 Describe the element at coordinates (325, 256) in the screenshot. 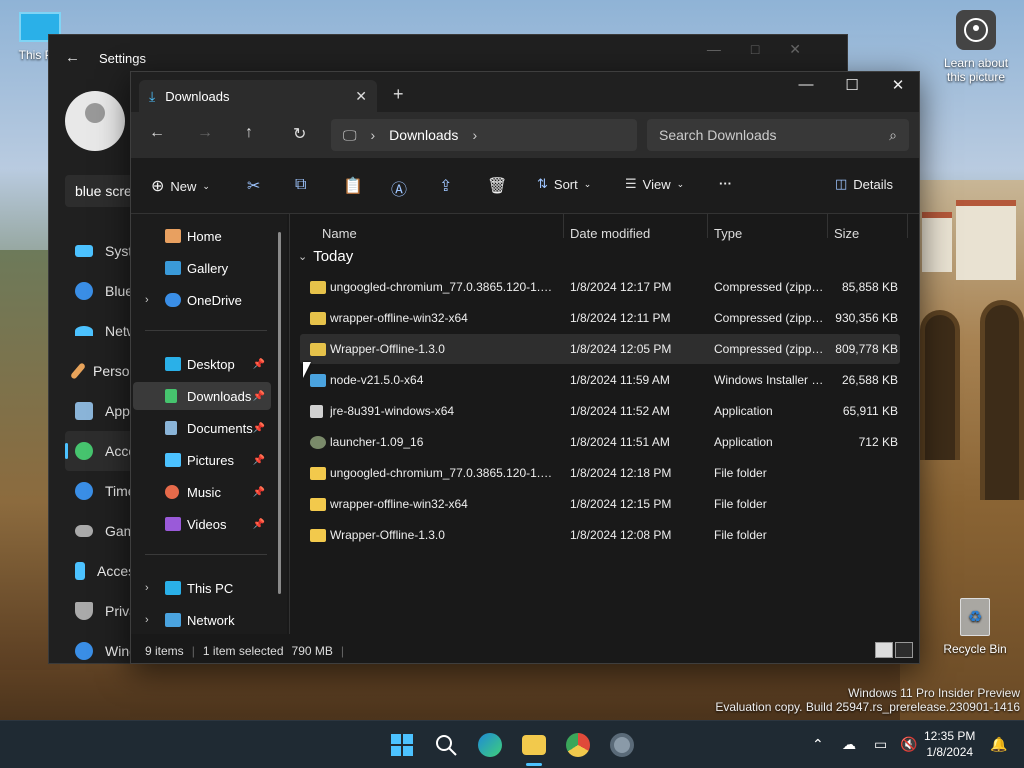

I see `group-header: ⌄ Today` at that location.